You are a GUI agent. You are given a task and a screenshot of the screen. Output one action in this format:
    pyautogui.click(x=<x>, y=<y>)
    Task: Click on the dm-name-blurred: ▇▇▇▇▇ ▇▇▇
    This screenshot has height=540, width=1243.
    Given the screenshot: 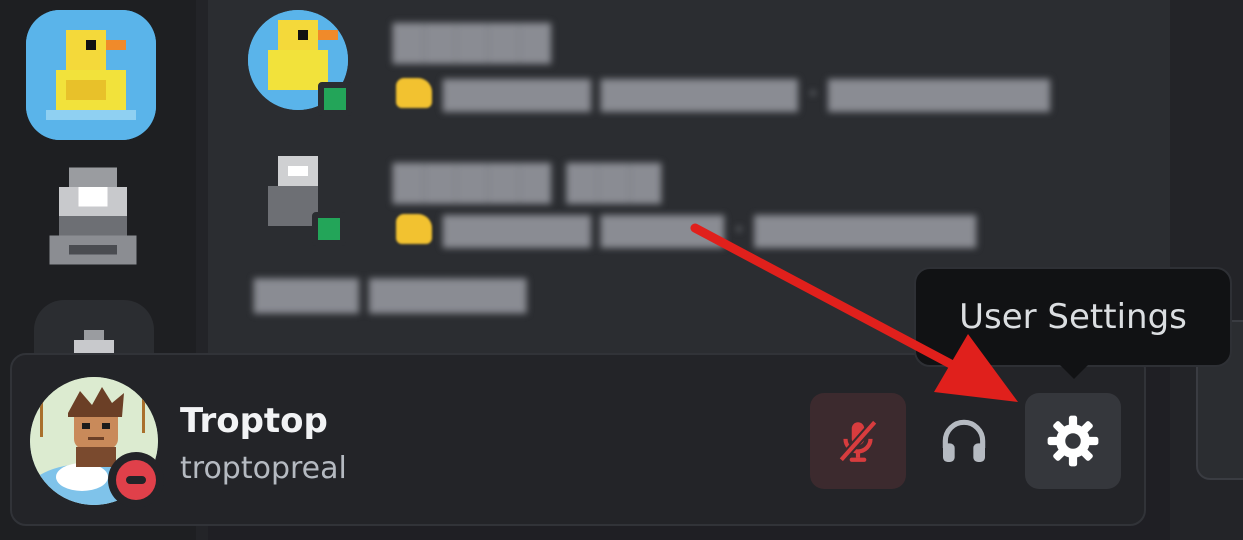 What is the action you would take?
    pyautogui.click(x=528, y=181)
    